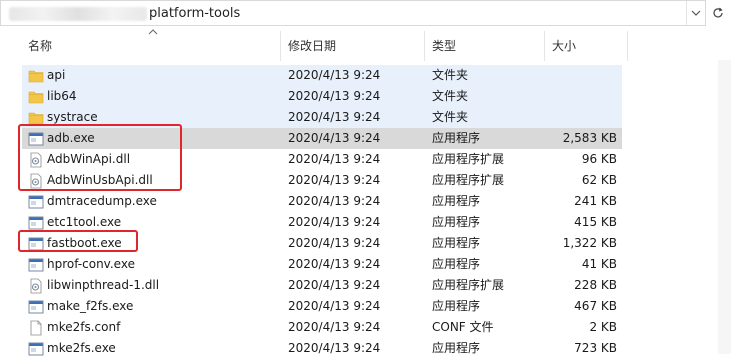  What do you see at coordinates (62, 96) in the screenshot?
I see `file-name: lib64` at bounding box center [62, 96].